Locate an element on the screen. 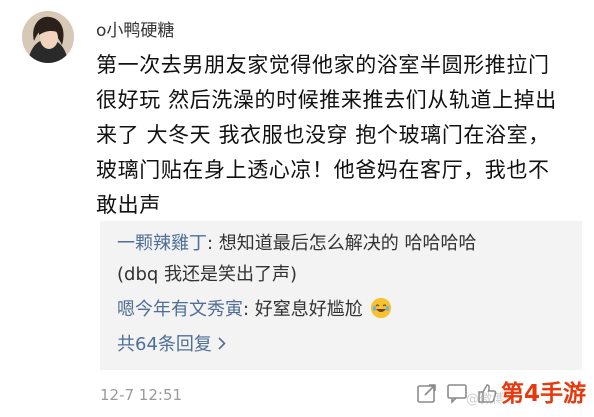 Image resolution: width=594 pixels, height=417 pixels. watermark: @微博 is located at coordinates (486, 399).